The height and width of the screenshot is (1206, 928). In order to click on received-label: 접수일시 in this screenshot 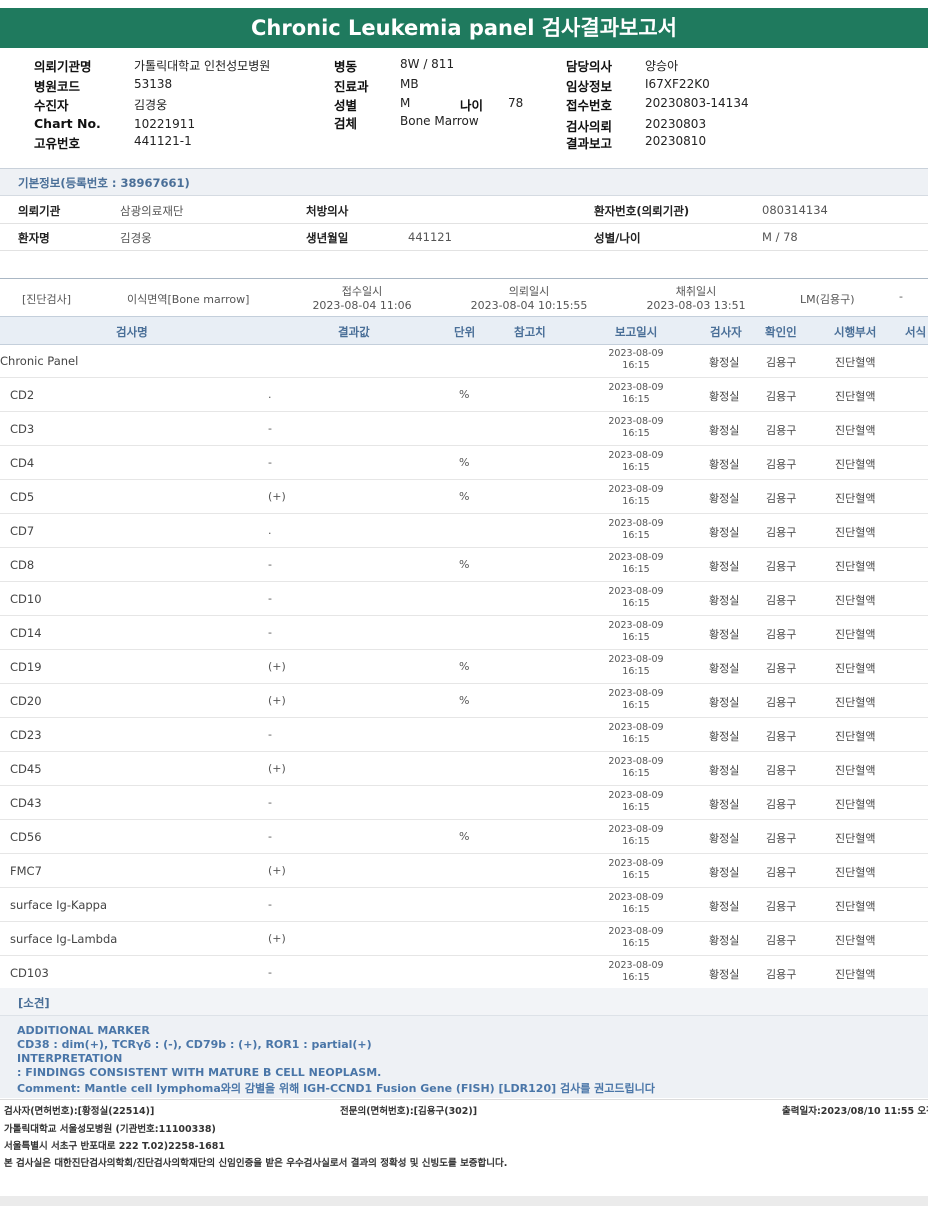, I will do `click(362, 291)`.